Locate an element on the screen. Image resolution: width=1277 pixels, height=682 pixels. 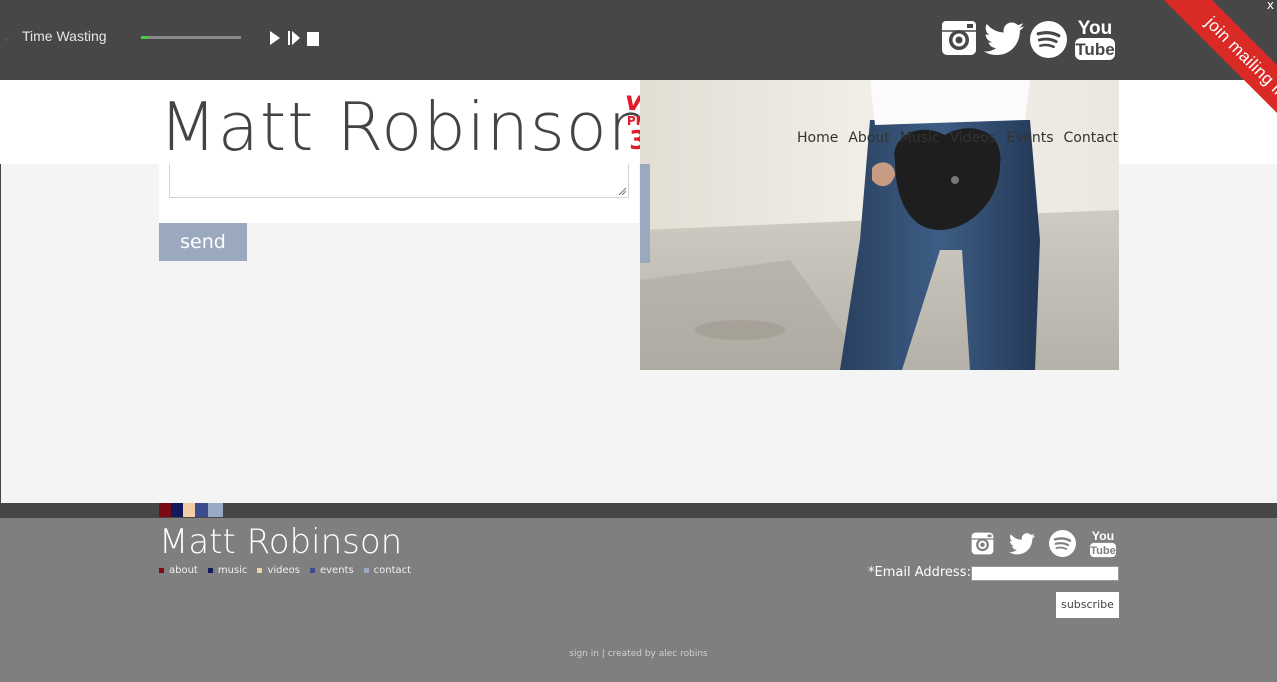
footer-link-events: events is located at coordinates (331, 570).